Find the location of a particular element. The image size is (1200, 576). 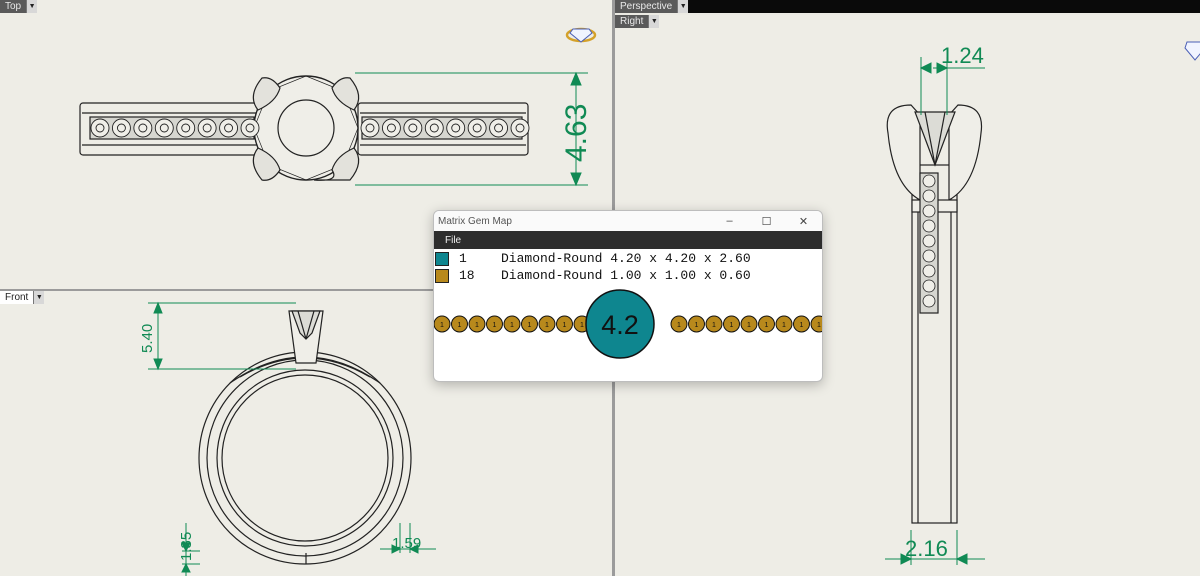

ring-inner is located at coordinates (305, 458).